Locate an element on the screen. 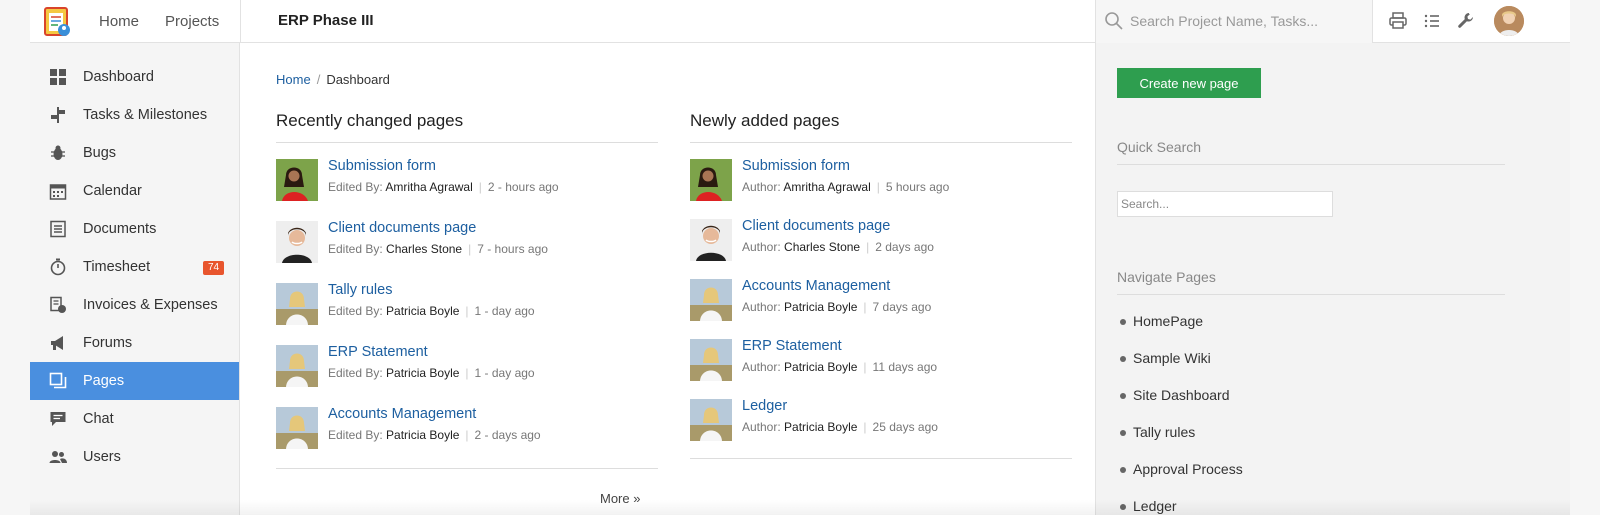 This screenshot has width=1600, height=515. list-icon is located at coordinates (1432, 21).